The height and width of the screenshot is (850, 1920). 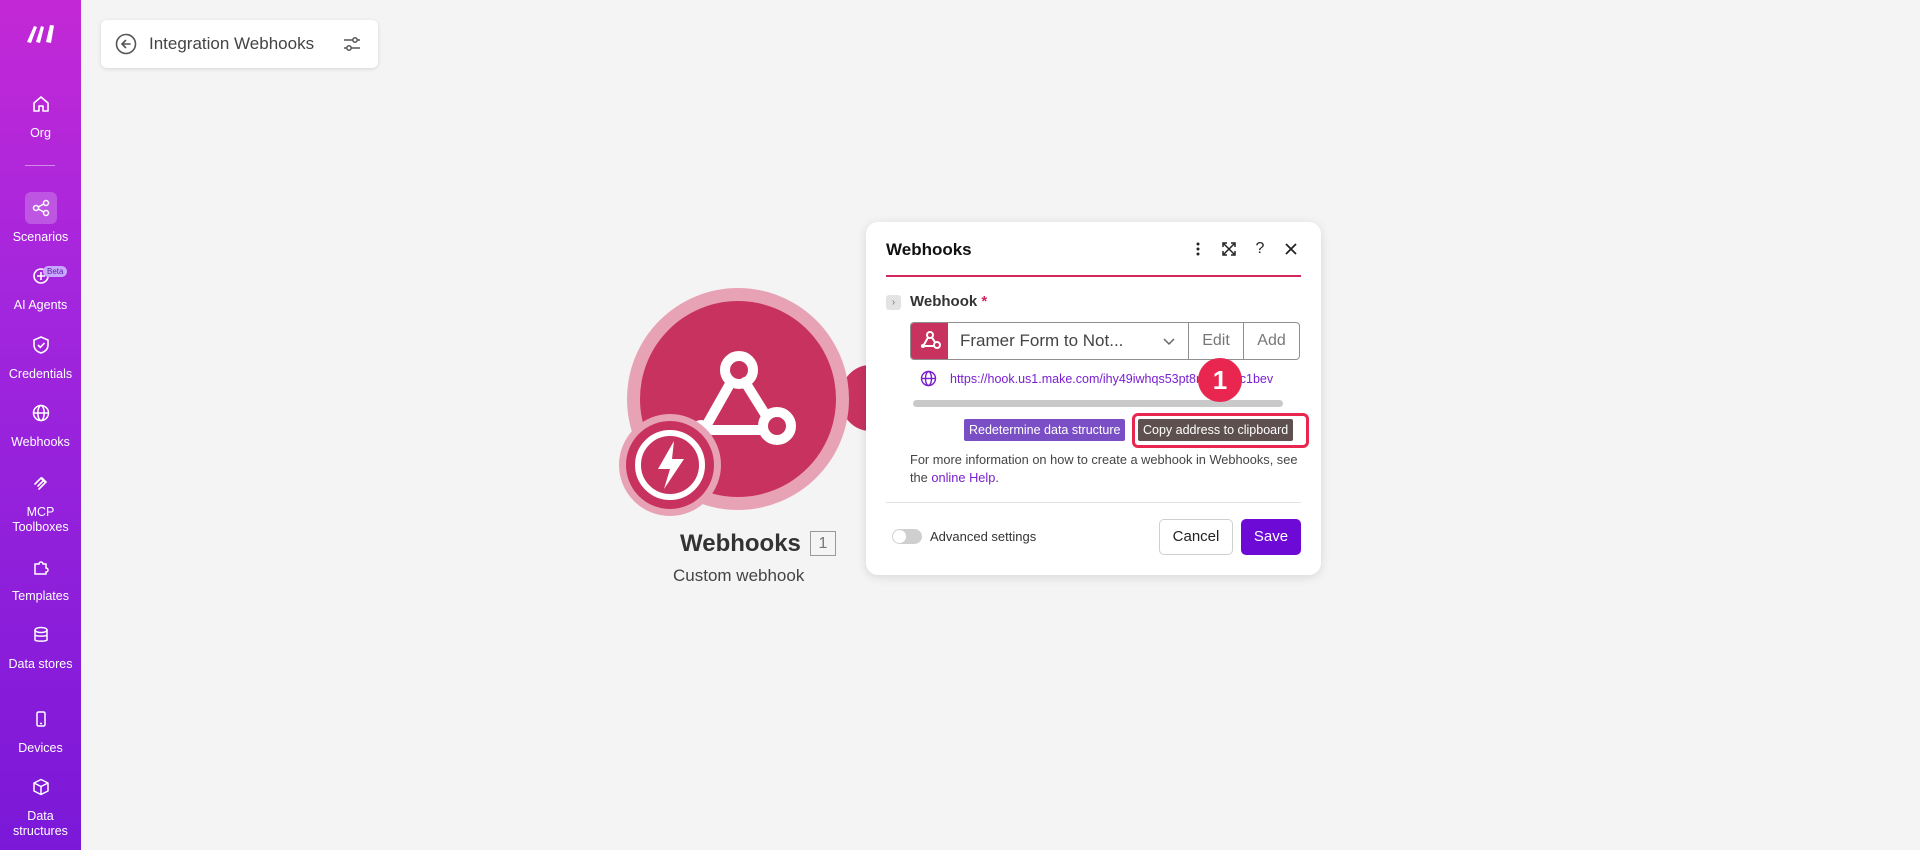 I want to click on sidebar-item-label: Devices, so click(x=40, y=748).